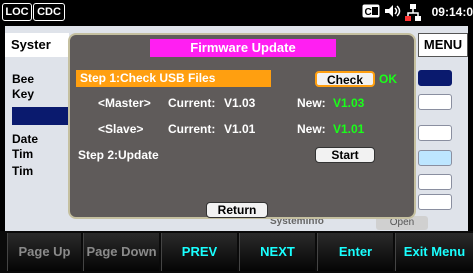  Describe the element at coordinates (311, 129) in the screenshot. I see `slave-new-label: New:` at that location.